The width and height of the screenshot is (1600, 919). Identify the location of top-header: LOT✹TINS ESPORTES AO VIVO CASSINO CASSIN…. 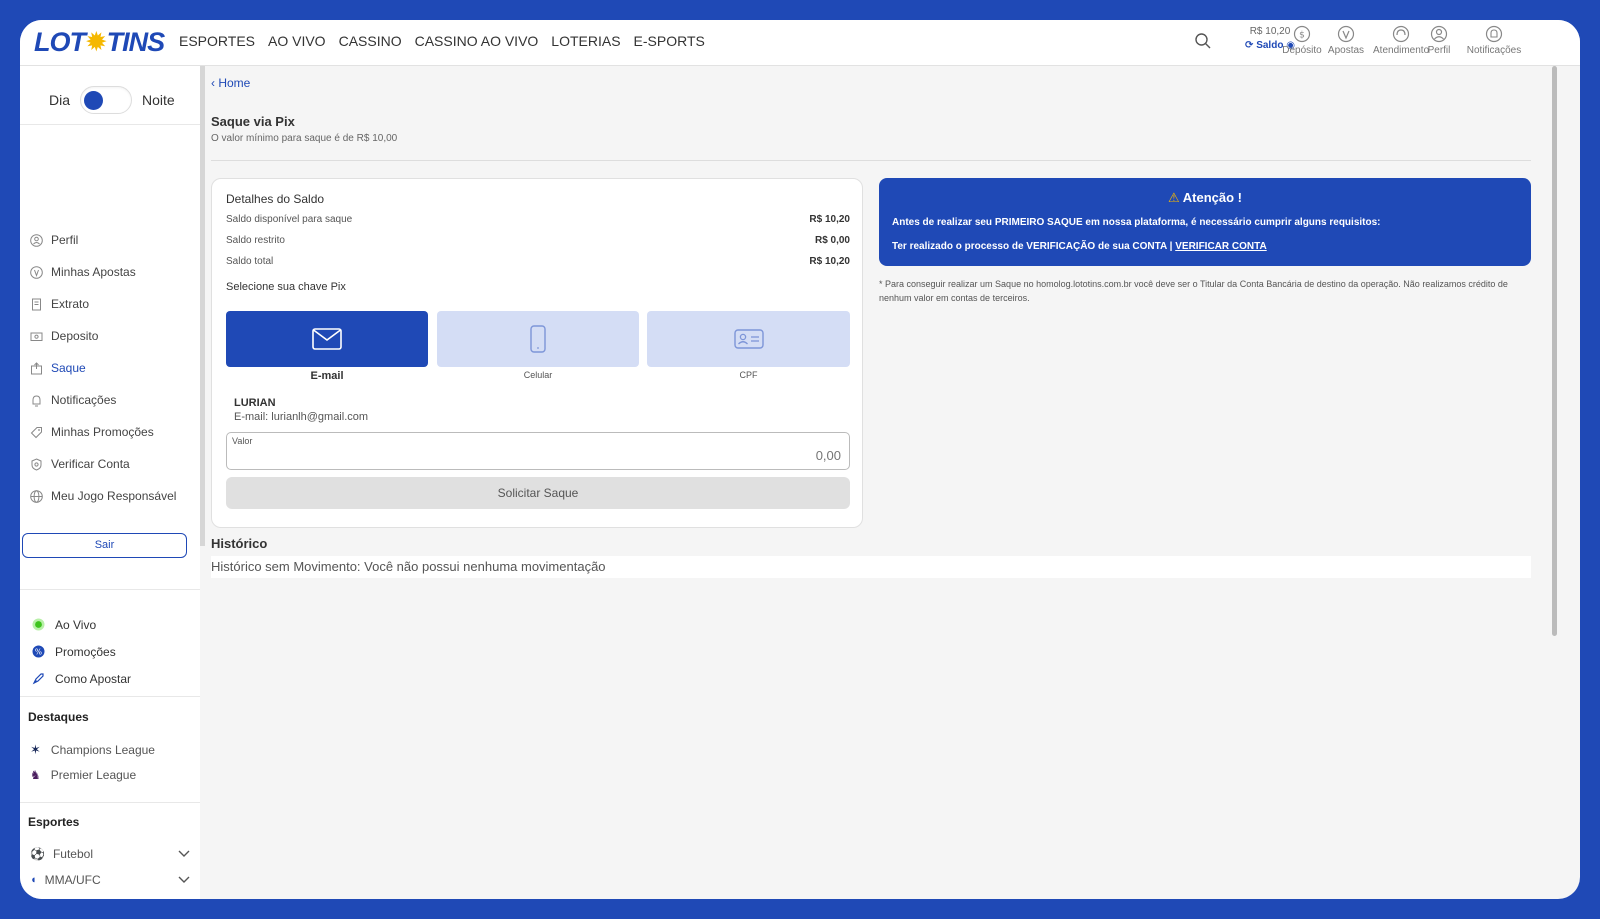
(800, 43).